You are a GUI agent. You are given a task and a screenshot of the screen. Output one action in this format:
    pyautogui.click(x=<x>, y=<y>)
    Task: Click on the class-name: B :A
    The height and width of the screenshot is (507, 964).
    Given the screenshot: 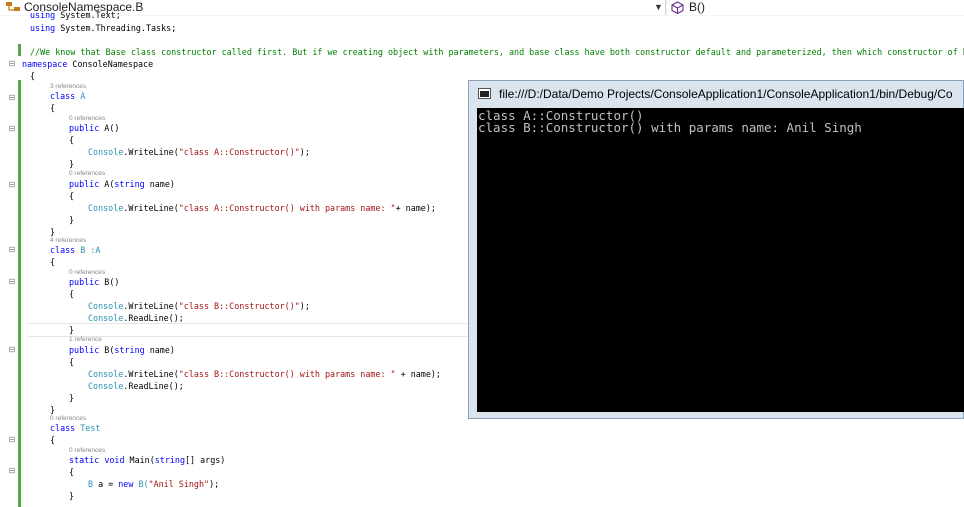 What is the action you would take?
    pyautogui.click(x=88, y=250)
    